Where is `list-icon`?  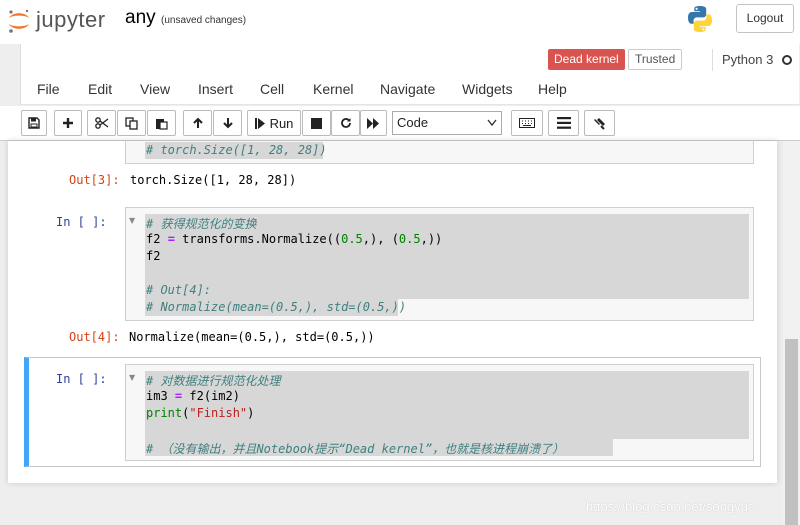 list-icon is located at coordinates (563, 123).